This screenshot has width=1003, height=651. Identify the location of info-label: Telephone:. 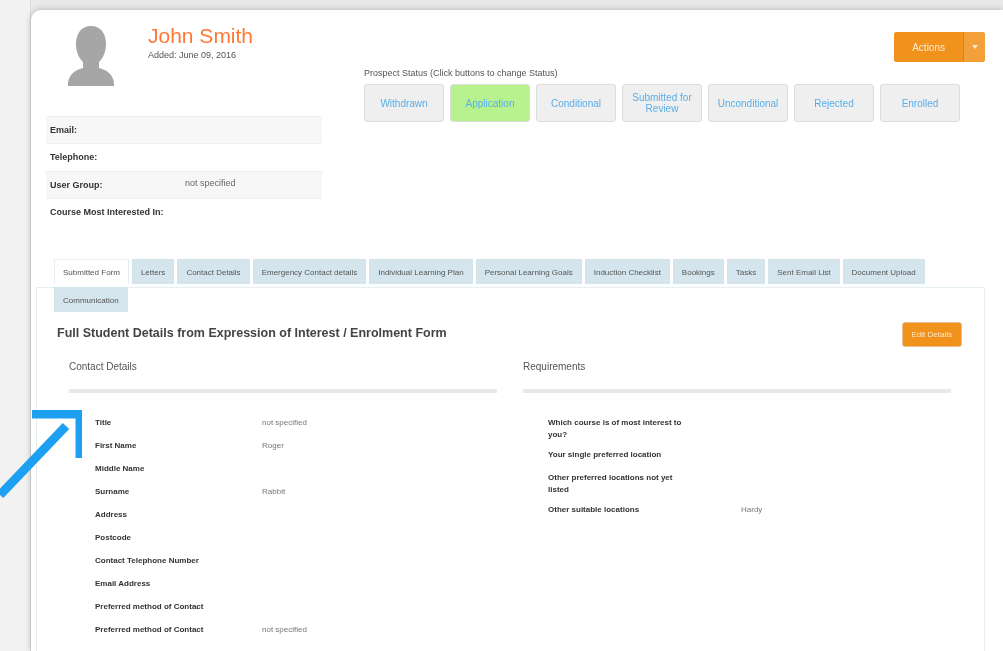
(74, 158).